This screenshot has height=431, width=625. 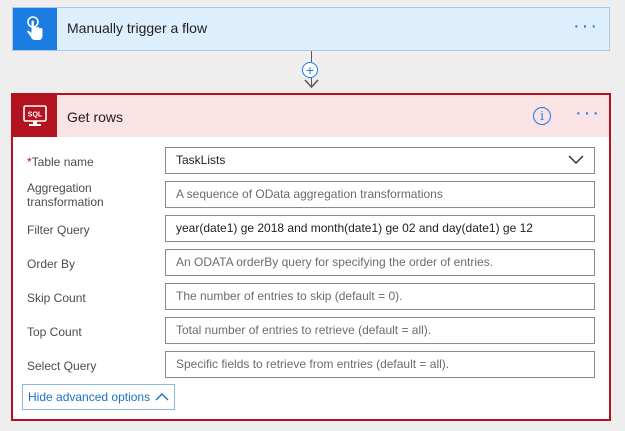 I want to click on select-query-label: Select Query, so click(x=62, y=366).